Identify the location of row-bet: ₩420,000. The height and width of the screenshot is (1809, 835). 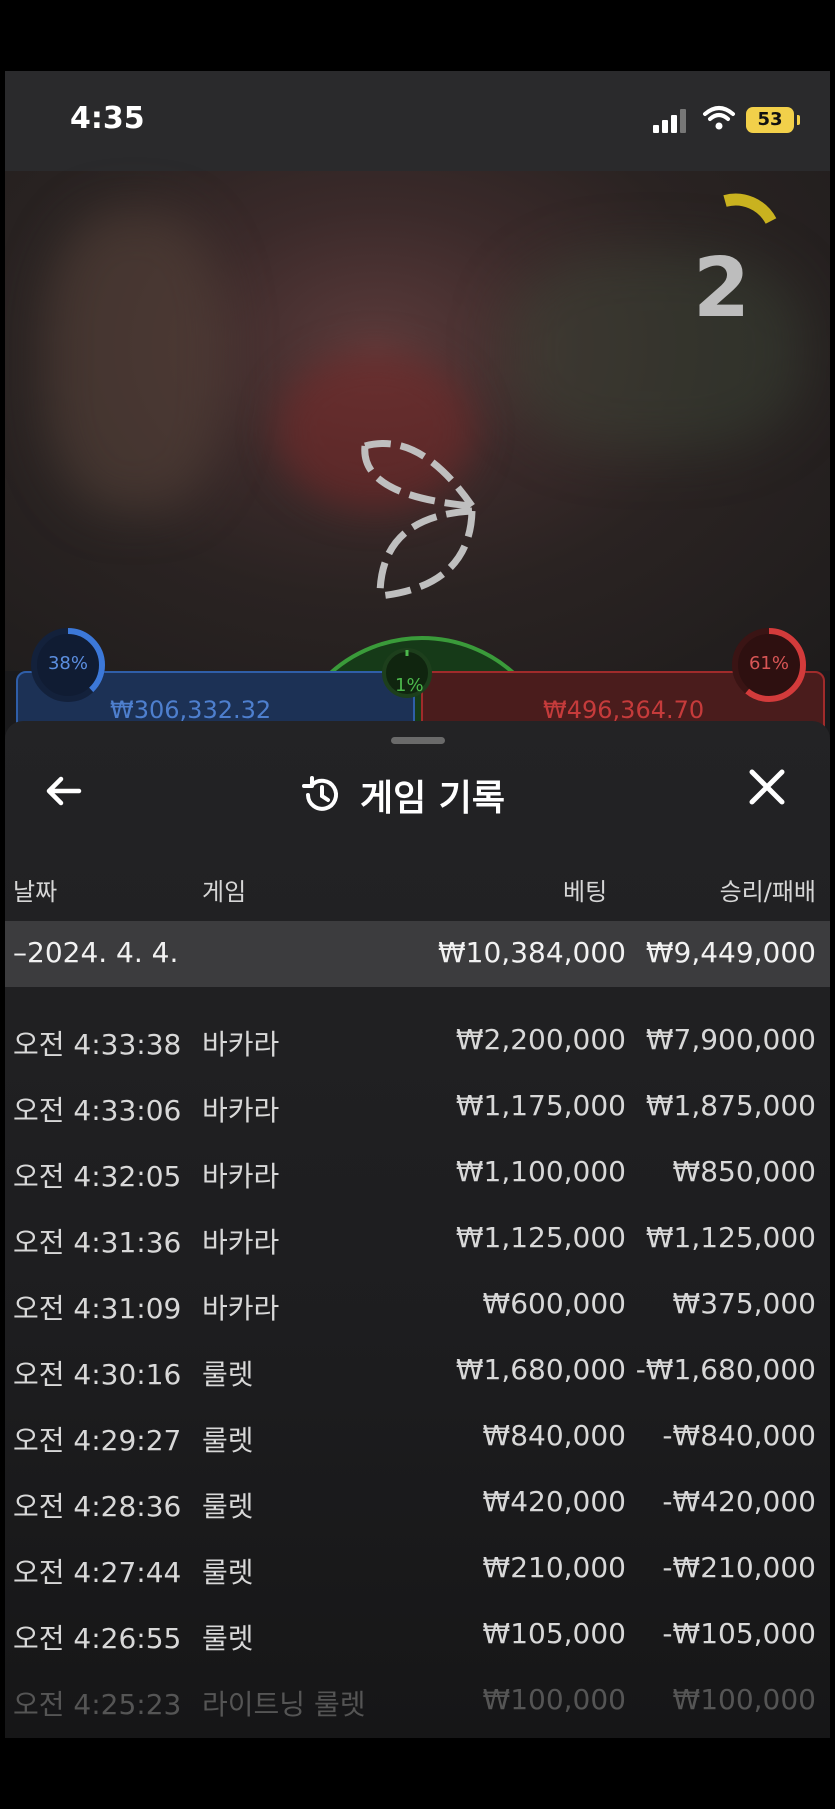
(554, 1501).